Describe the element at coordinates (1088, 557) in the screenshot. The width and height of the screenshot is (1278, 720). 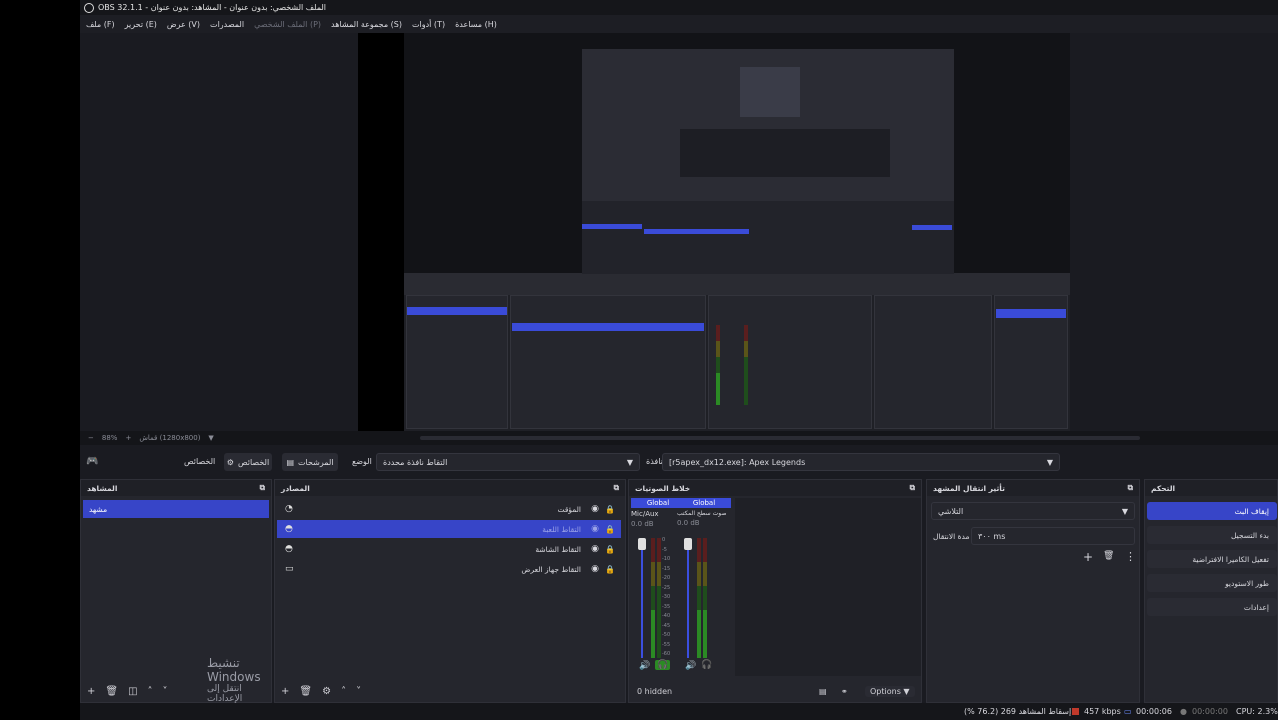
I see `add-icon: +` at that location.